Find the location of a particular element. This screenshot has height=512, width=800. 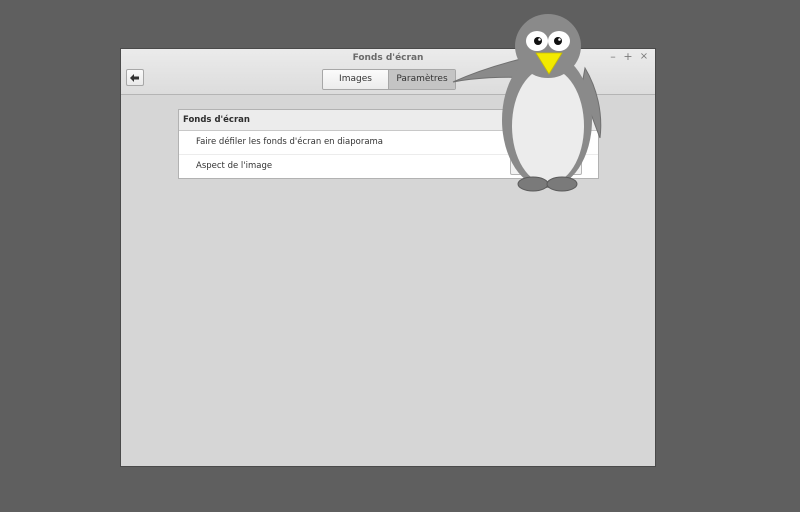

maximize-button: + is located at coordinates (628, 56).